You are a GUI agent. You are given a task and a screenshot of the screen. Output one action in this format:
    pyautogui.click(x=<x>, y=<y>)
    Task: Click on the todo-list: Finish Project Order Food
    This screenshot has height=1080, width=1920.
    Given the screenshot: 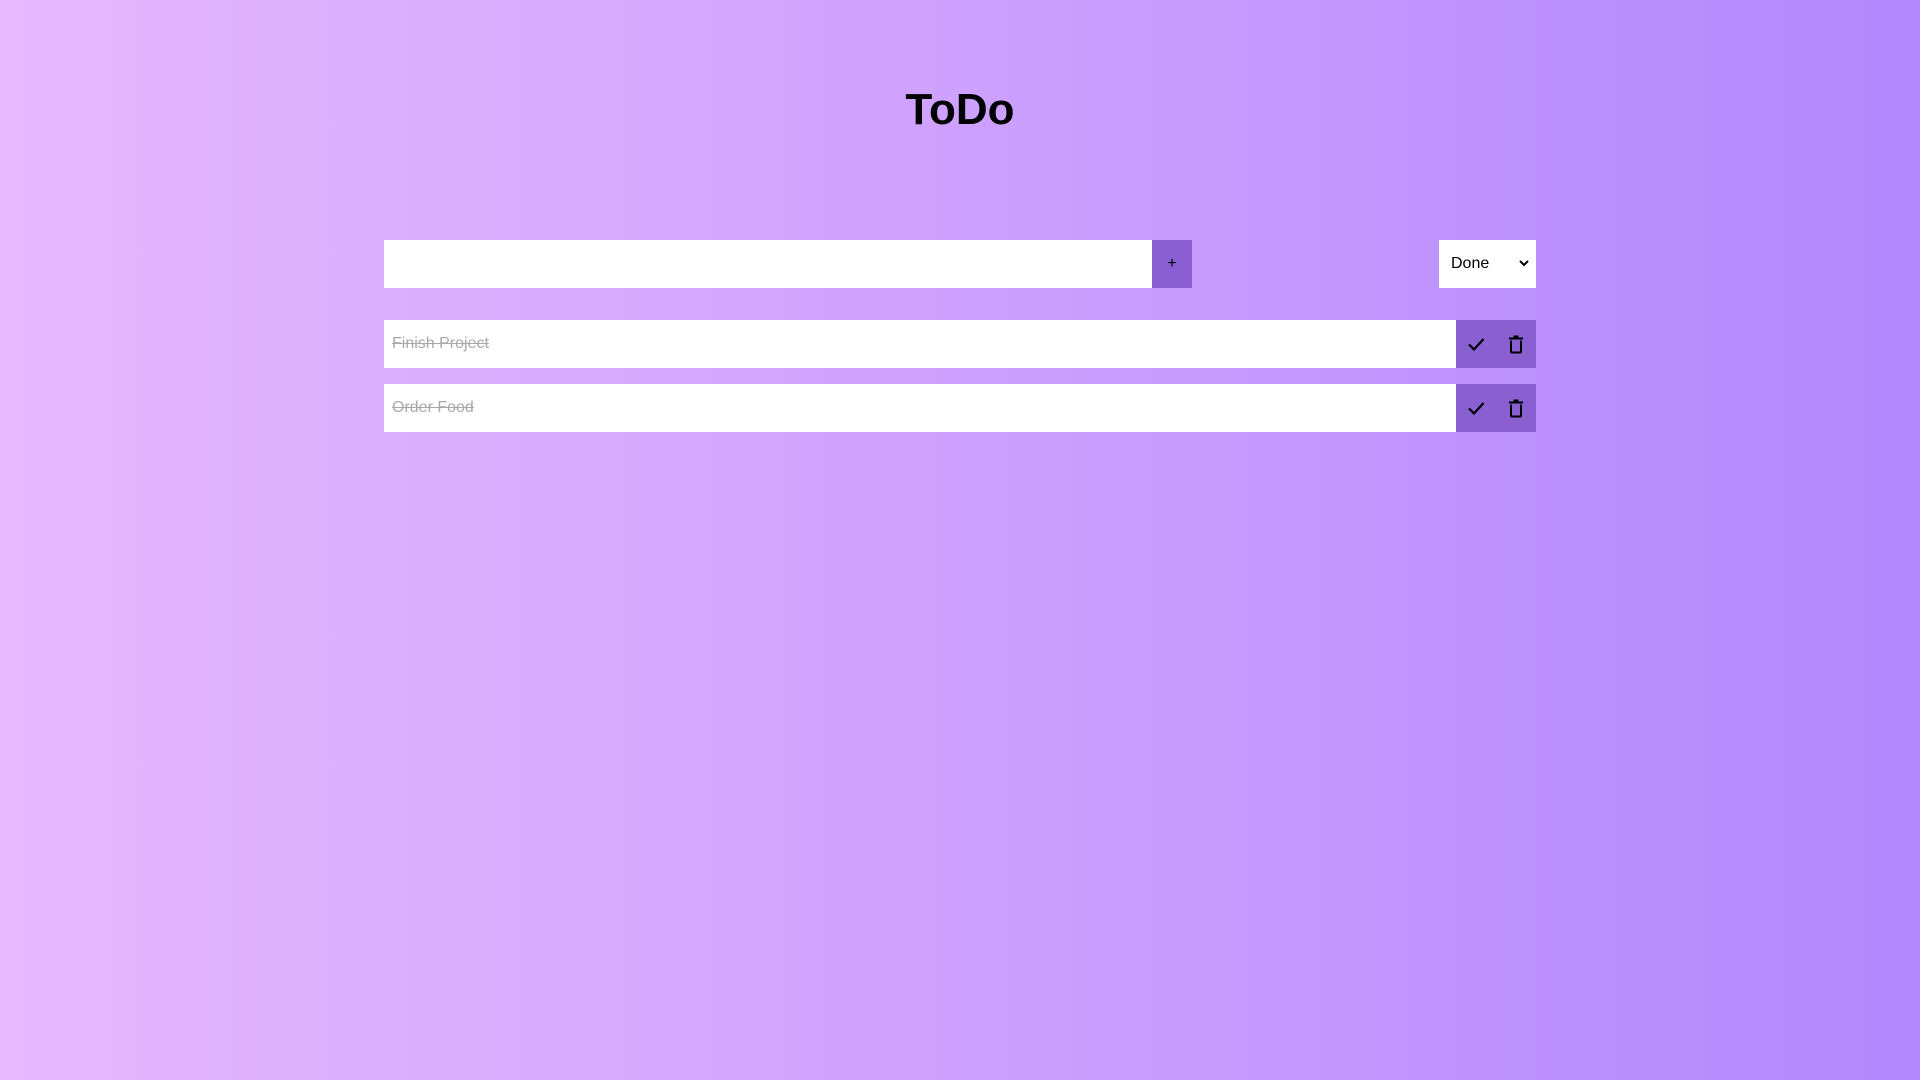 What is the action you would take?
    pyautogui.click(x=960, y=384)
    